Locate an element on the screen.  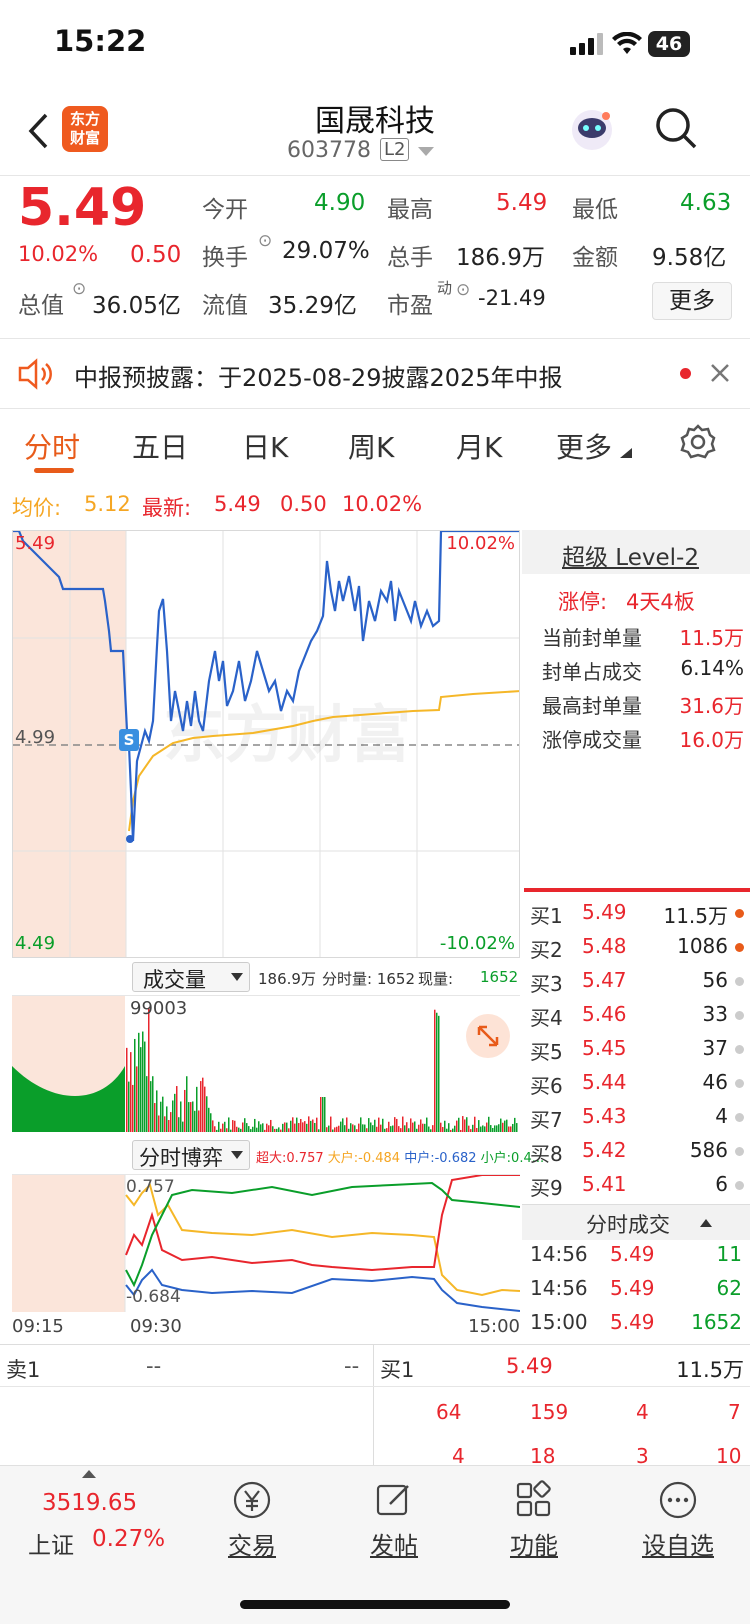
more-circle-icon is located at coordinates (678, 1500).